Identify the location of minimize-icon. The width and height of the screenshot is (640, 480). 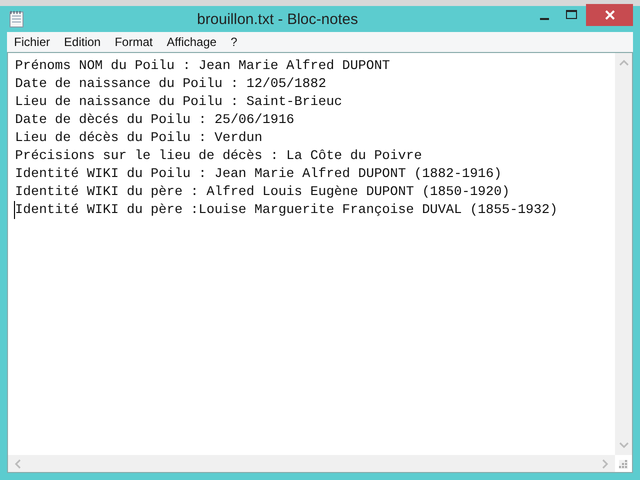
(544, 19).